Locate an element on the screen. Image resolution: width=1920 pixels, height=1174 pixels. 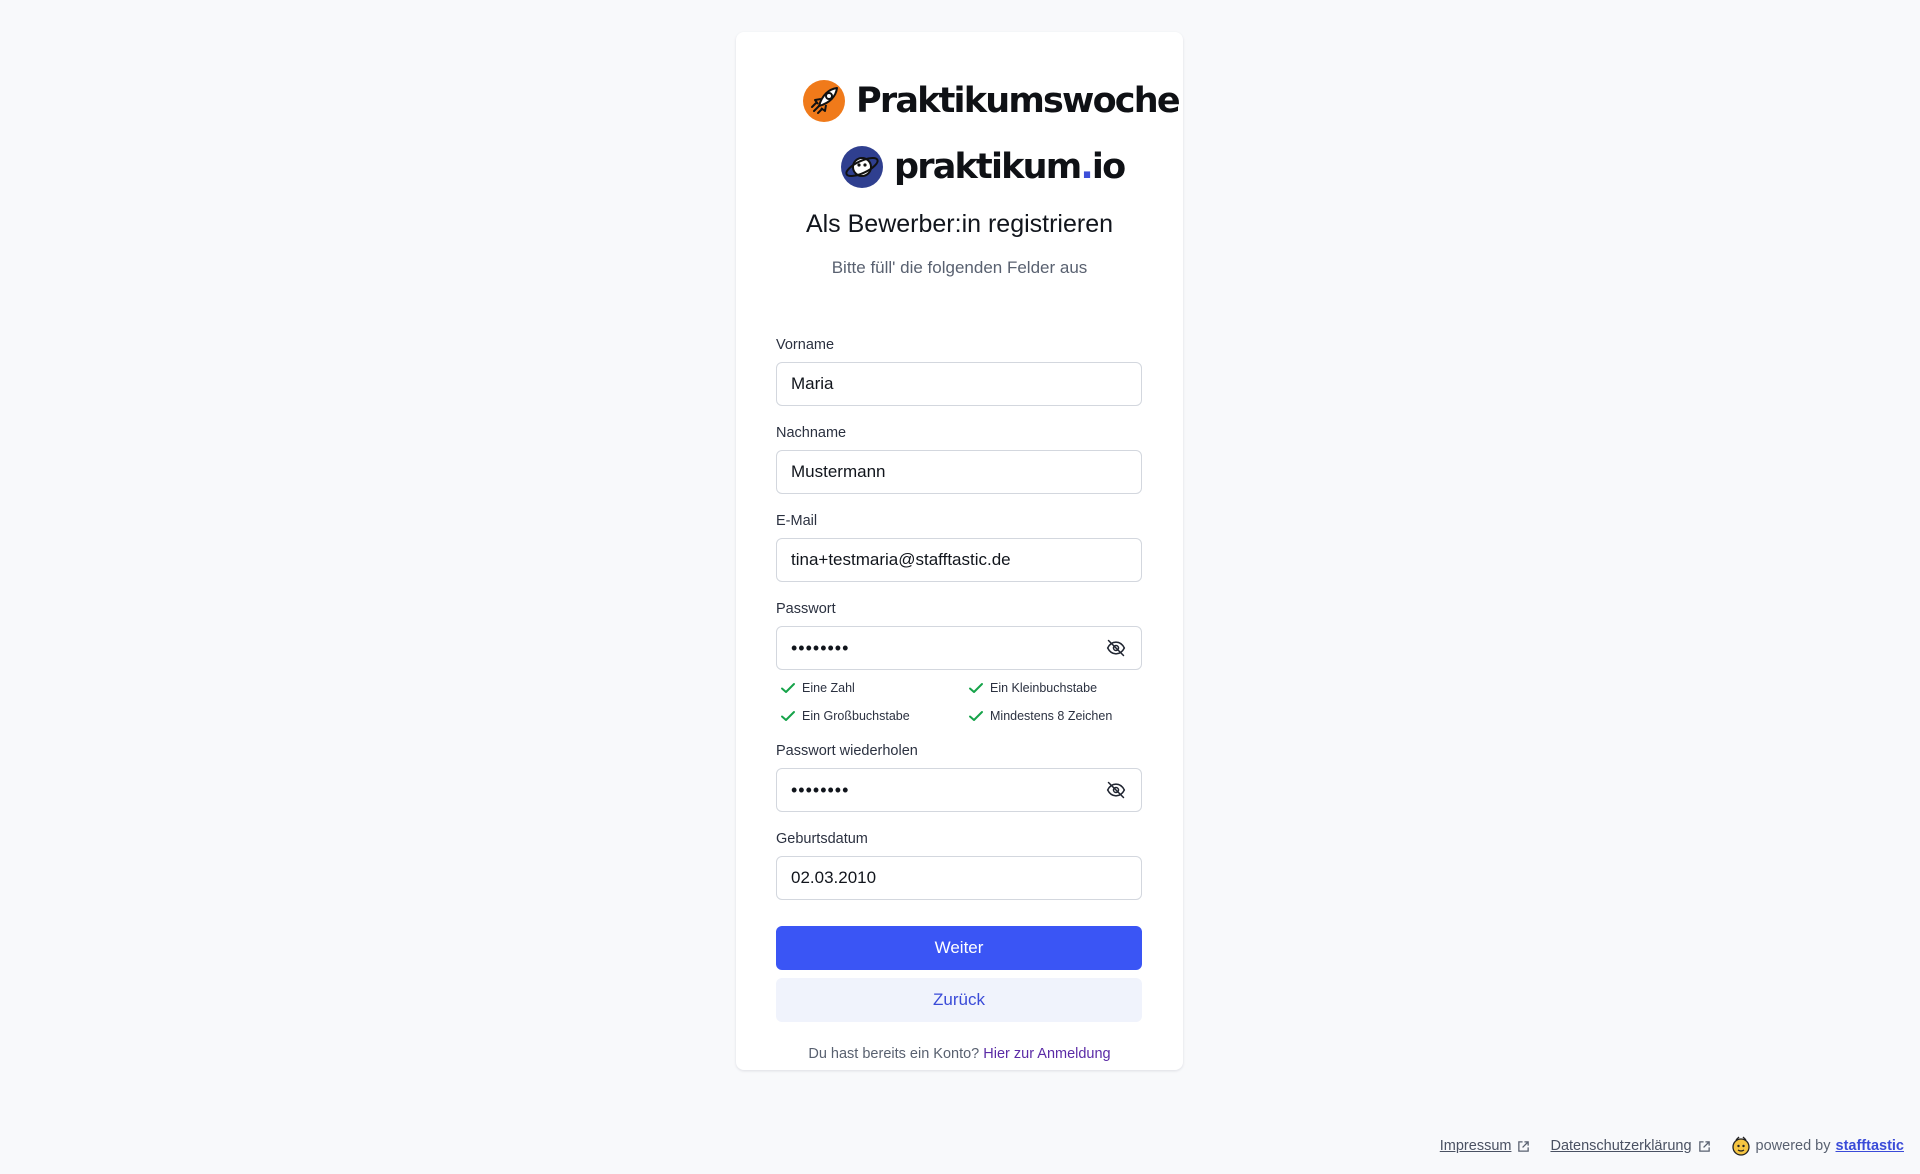
email-value: tina+testmaria@stafftastic.de is located at coordinates (901, 559).